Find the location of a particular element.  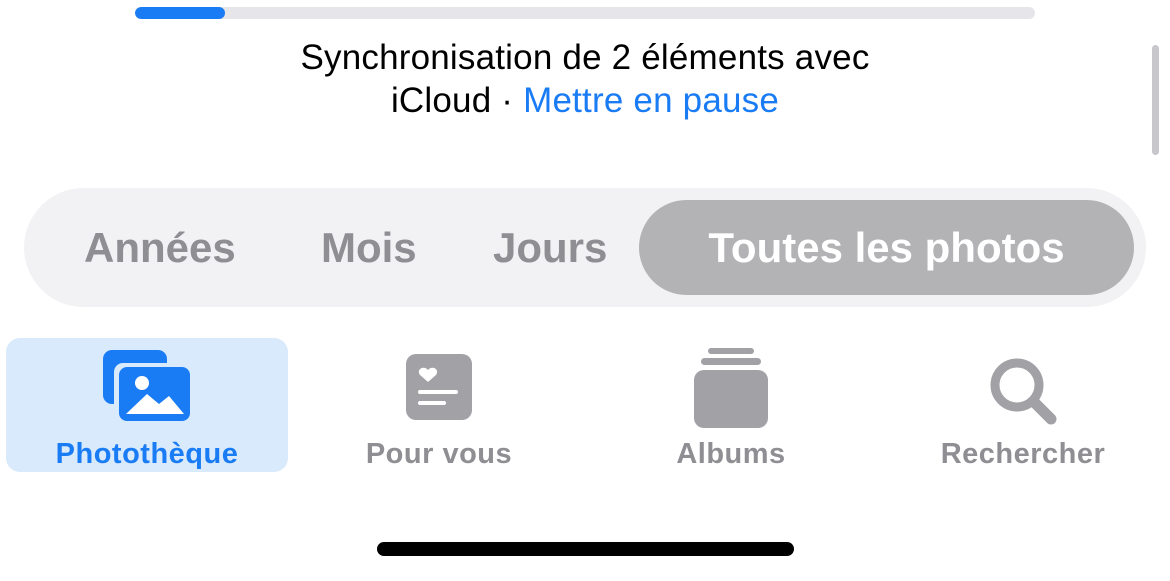

sync-status-icloud: iCloud · is located at coordinates (457, 100).